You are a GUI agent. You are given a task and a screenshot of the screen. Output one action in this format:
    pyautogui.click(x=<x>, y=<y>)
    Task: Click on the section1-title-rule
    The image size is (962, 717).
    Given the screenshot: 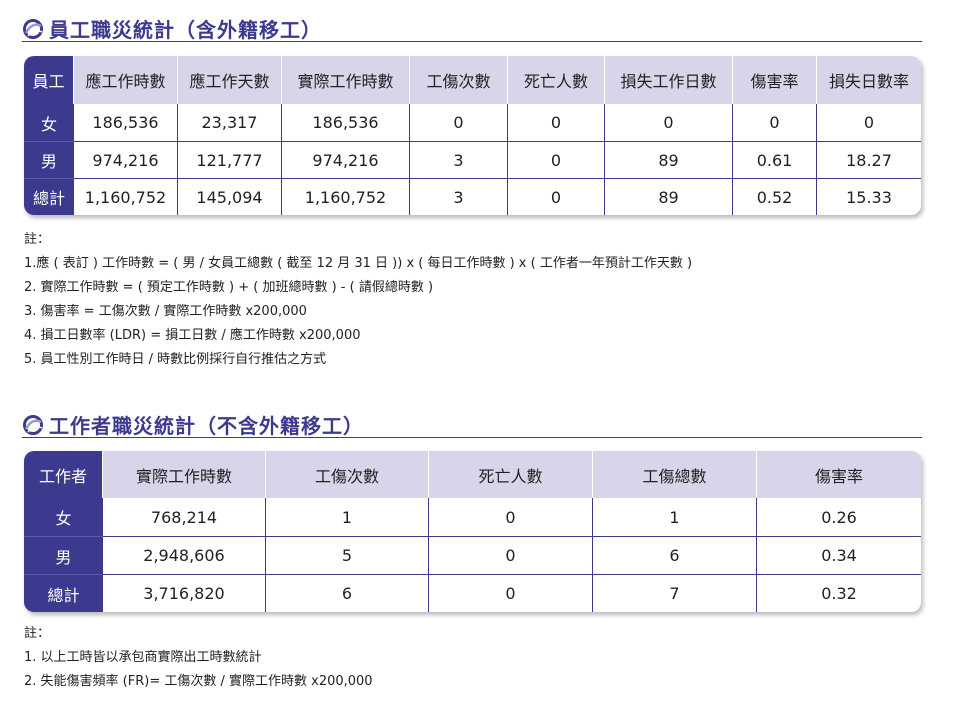 What is the action you would take?
    pyautogui.click(x=472, y=41)
    